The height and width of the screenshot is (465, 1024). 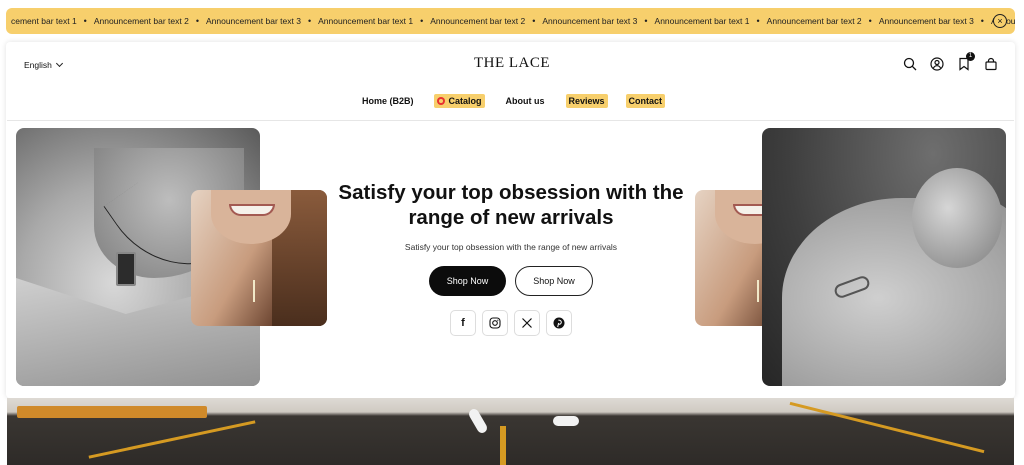 I want to click on hero-image-portrait-left, so click(x=259, y=258).